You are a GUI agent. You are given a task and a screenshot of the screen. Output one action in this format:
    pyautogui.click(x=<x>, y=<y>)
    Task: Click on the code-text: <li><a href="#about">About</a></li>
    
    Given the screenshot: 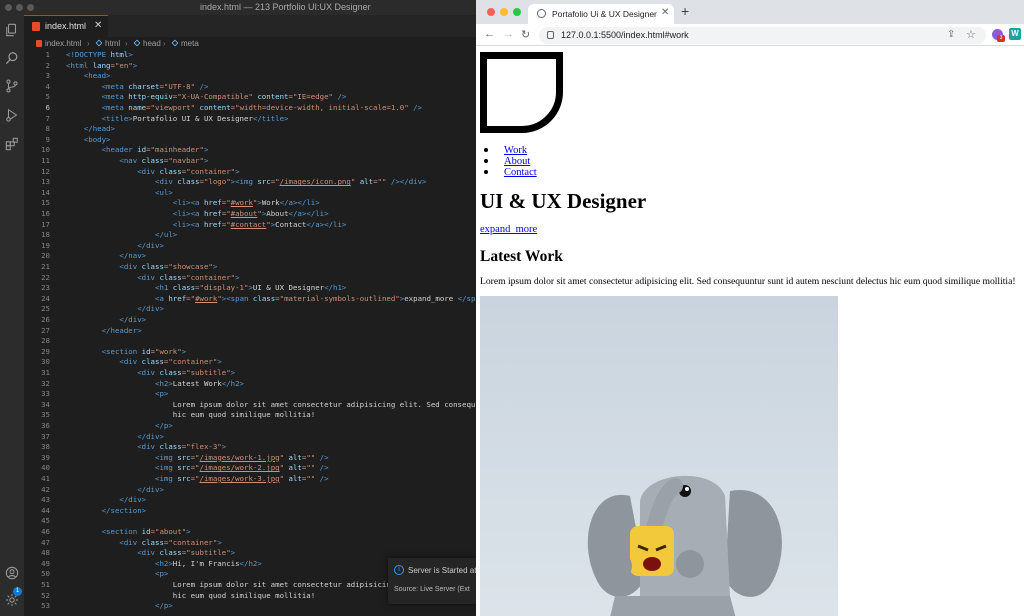 What is the action you would take?
    pyautogui.click(x=197, y=213)
    